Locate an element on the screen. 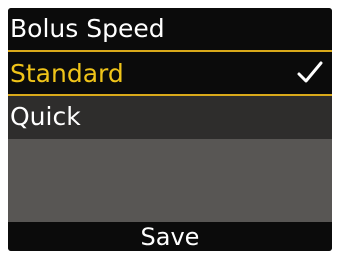 This screenshot has height=259, width=340. option-label: Standard is located at coordinates (67, 73).